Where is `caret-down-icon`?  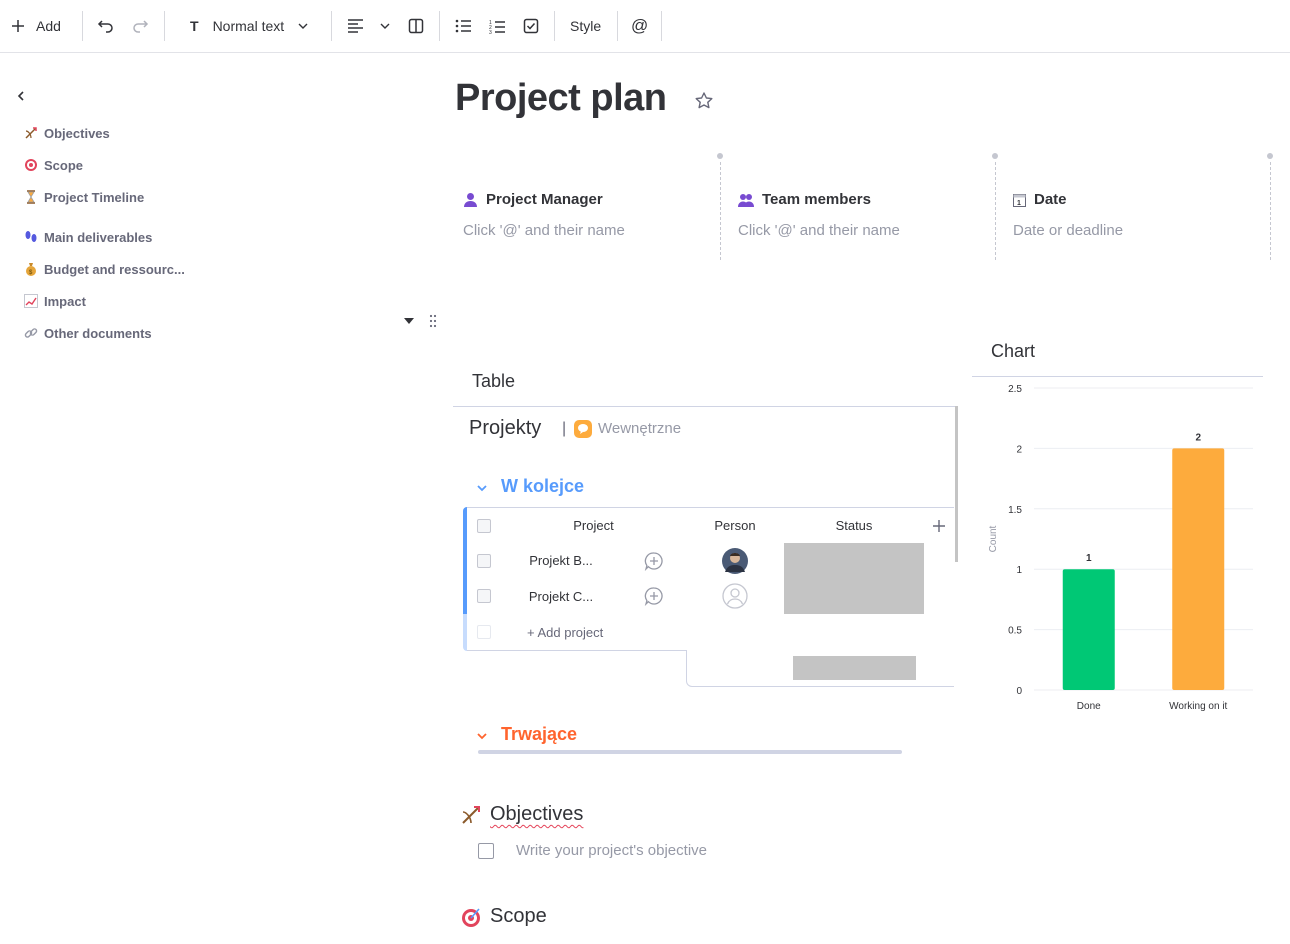 caret-down-icon is located at coordinates (409, 321).